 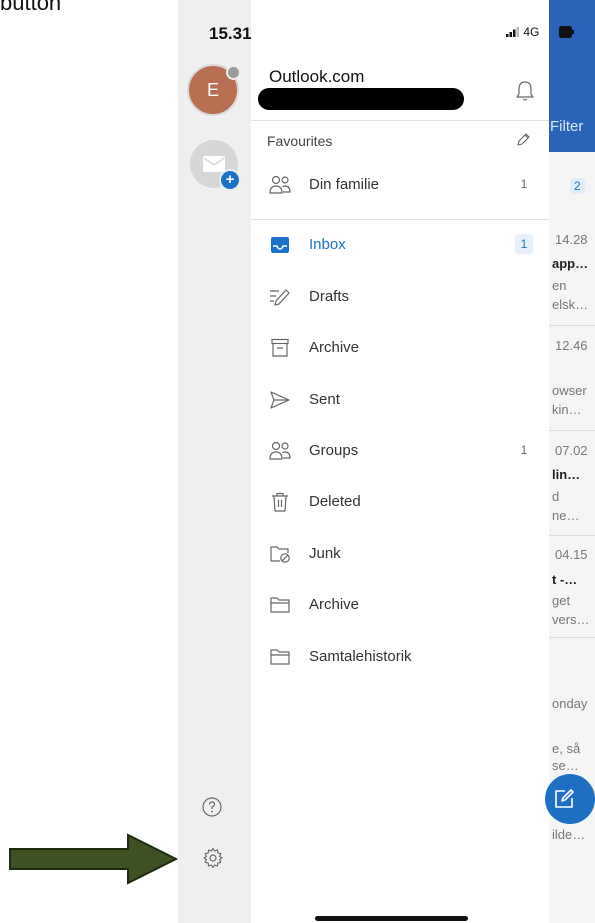 What do you see at coordinates (571, 345) in the screenshot?
I see `mail-fragment: 12.46` at bounding box center [571, 345].